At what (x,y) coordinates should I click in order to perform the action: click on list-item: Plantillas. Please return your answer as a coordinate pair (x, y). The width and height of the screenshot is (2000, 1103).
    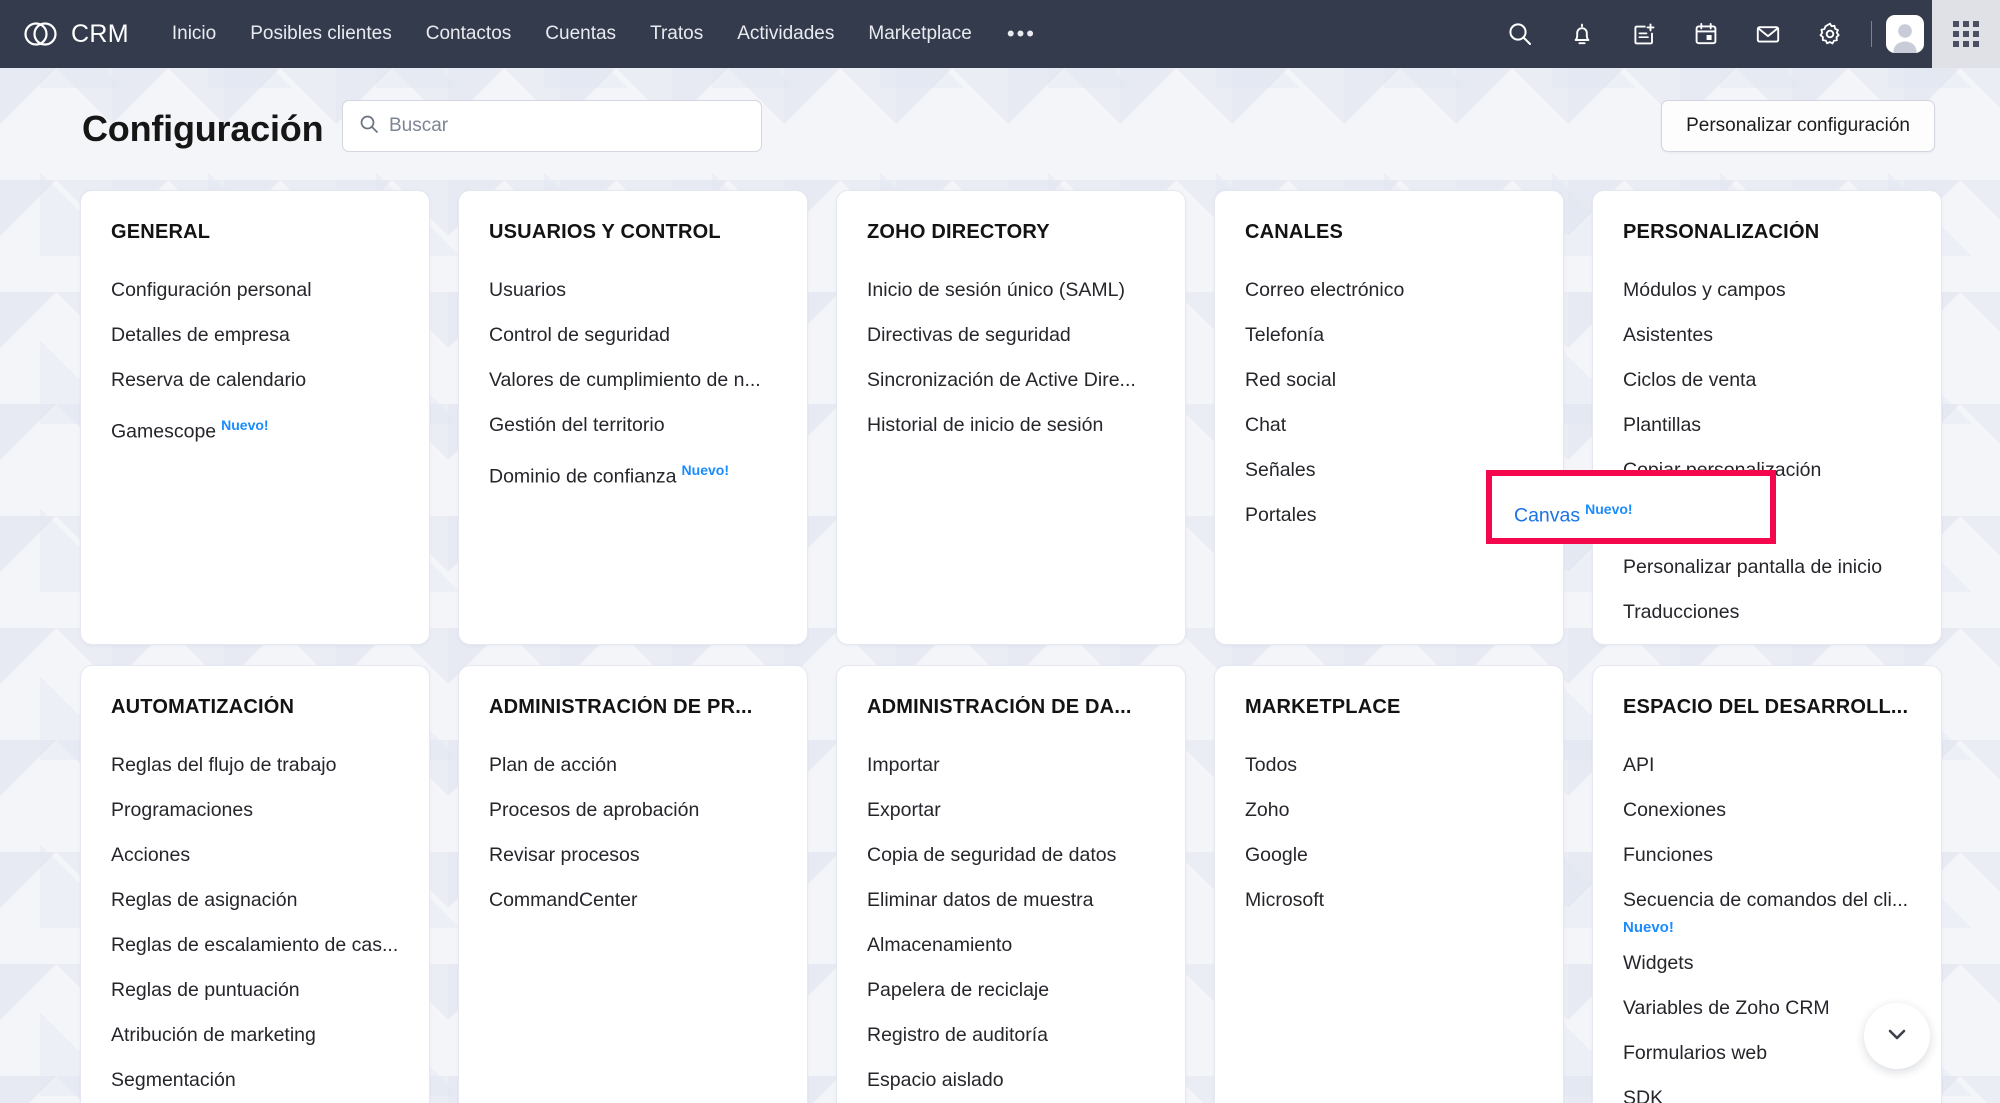
    Looking at the image, I should click on (1767, 425).